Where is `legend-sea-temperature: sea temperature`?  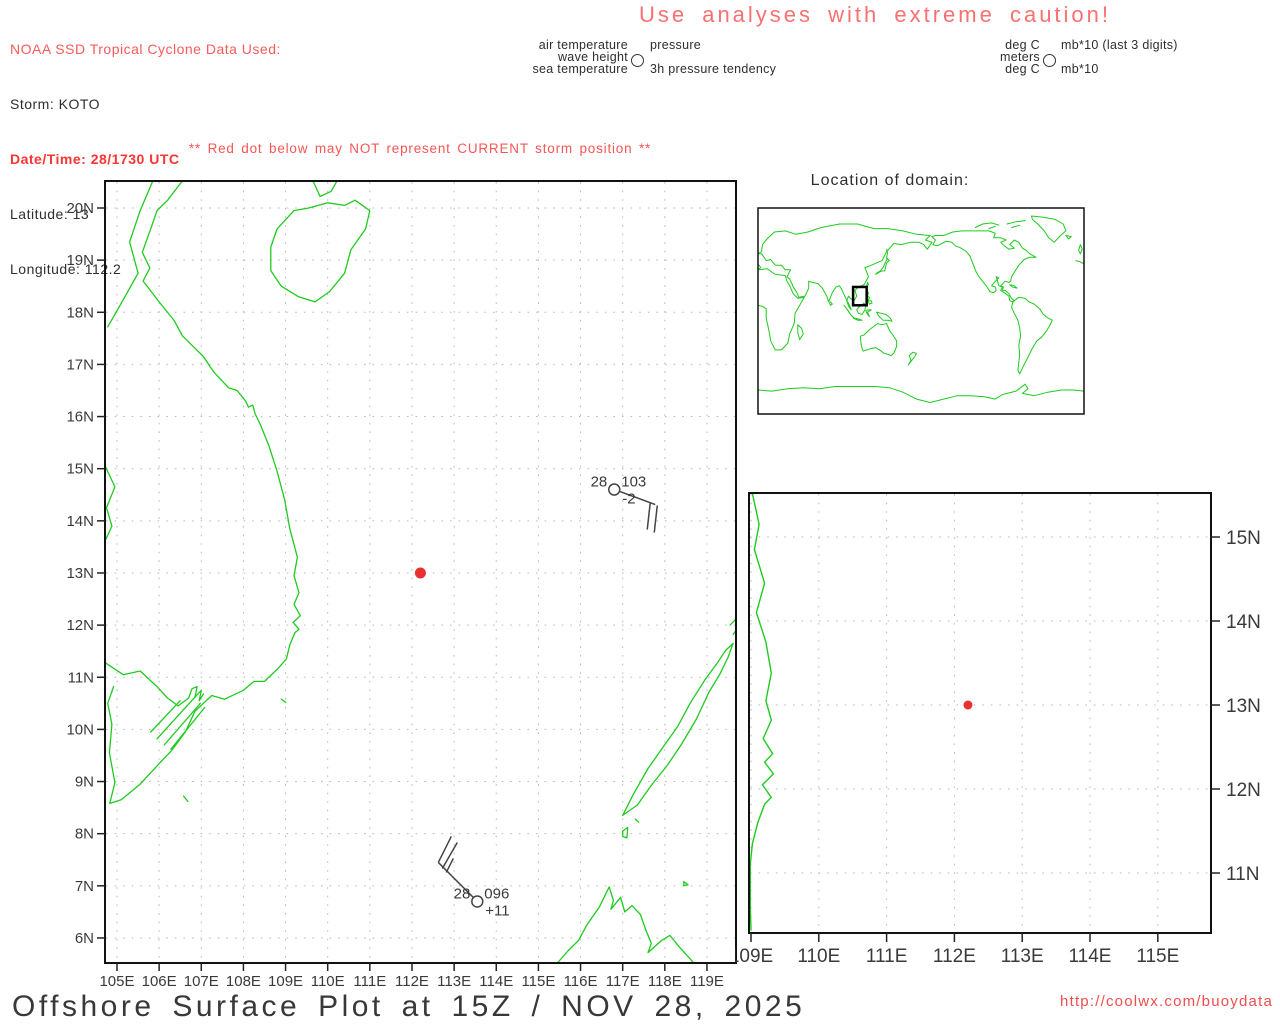
legend-sea-temperature: sea temperature is located at coordinates (580, 69).